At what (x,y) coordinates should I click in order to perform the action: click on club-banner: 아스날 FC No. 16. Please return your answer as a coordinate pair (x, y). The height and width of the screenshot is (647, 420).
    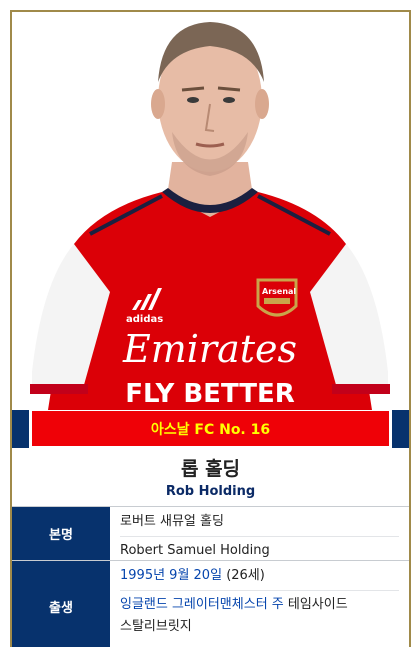
    Looking at the image, I should click on (210, 429).